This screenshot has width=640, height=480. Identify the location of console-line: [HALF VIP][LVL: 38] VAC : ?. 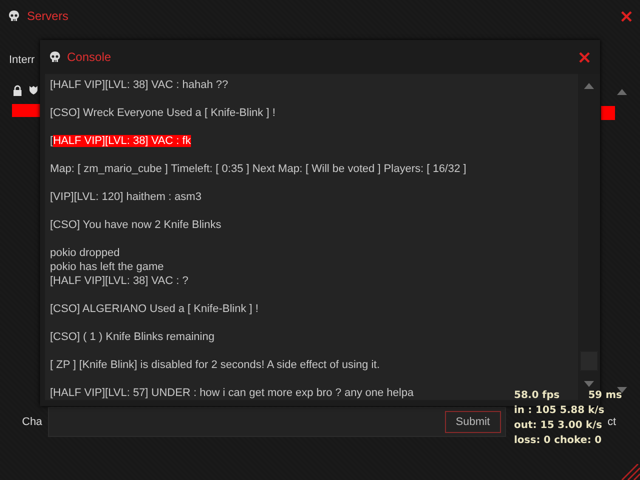
(119, 281).